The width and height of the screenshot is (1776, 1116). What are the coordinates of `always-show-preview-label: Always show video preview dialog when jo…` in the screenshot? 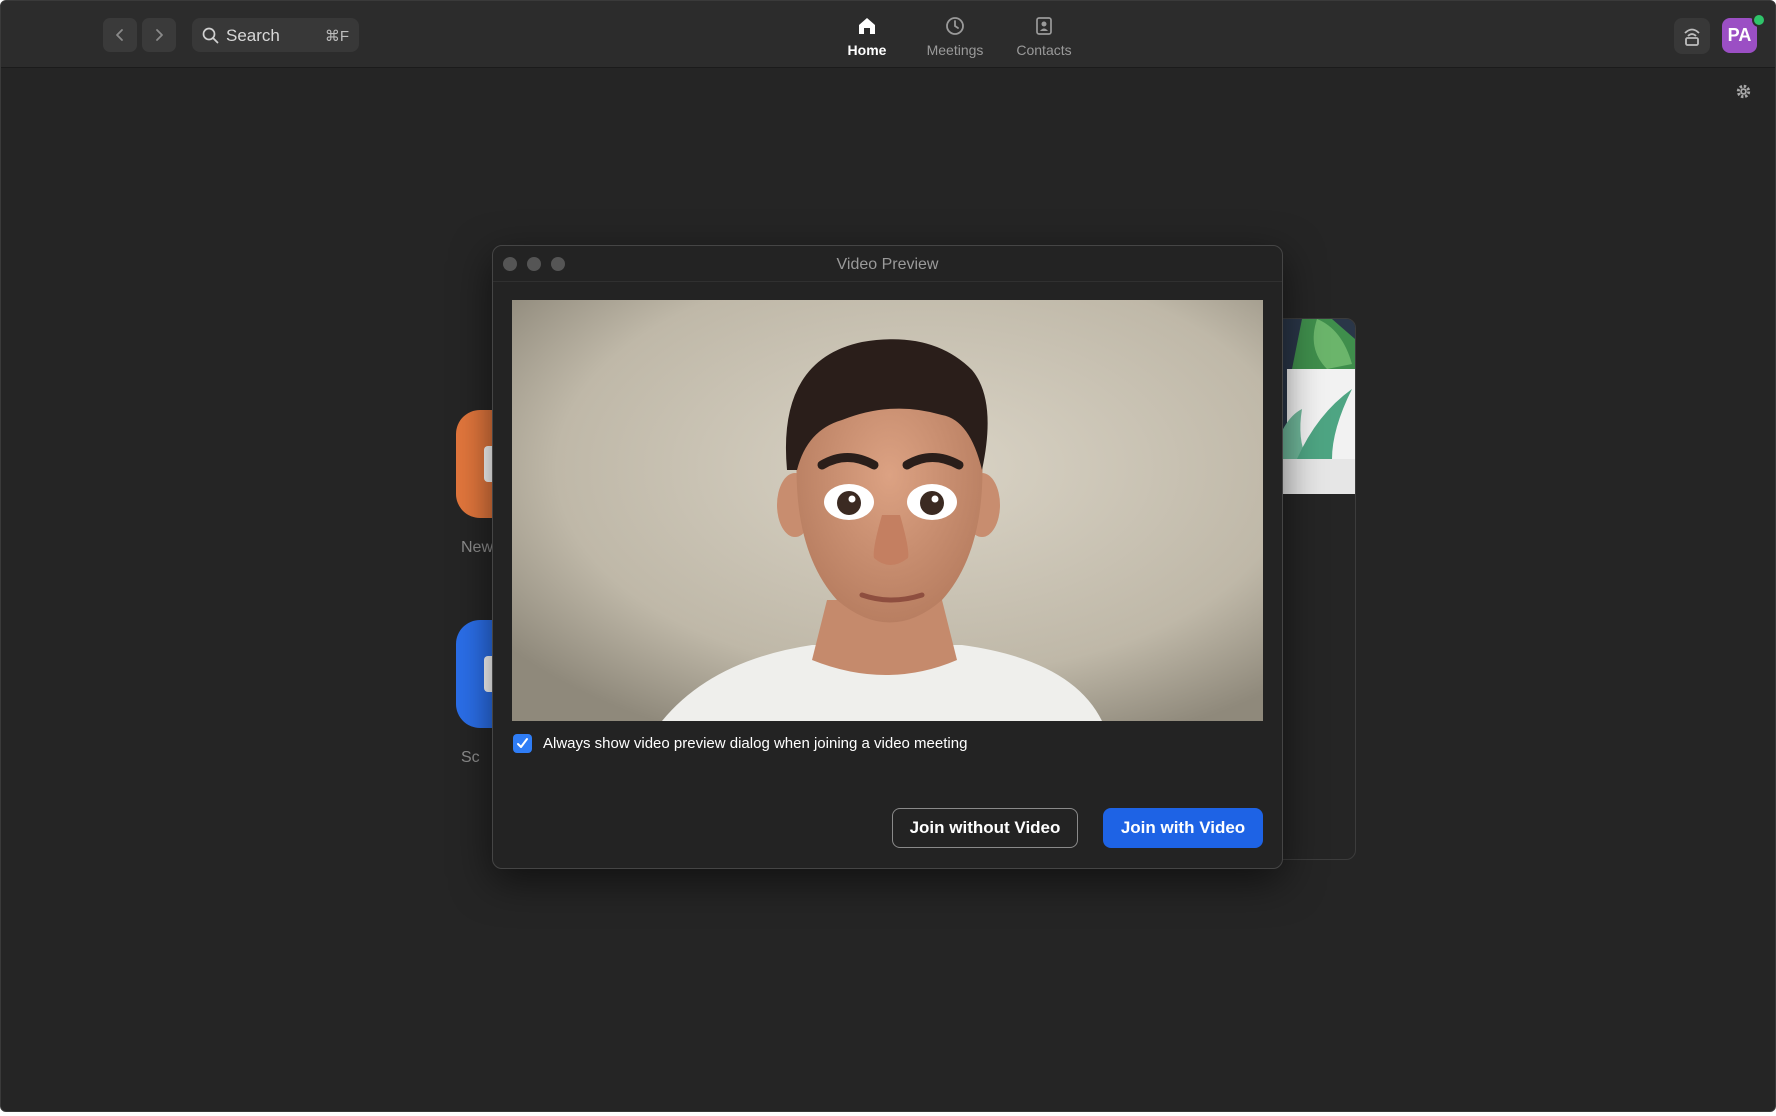 It's located at (755, 743).